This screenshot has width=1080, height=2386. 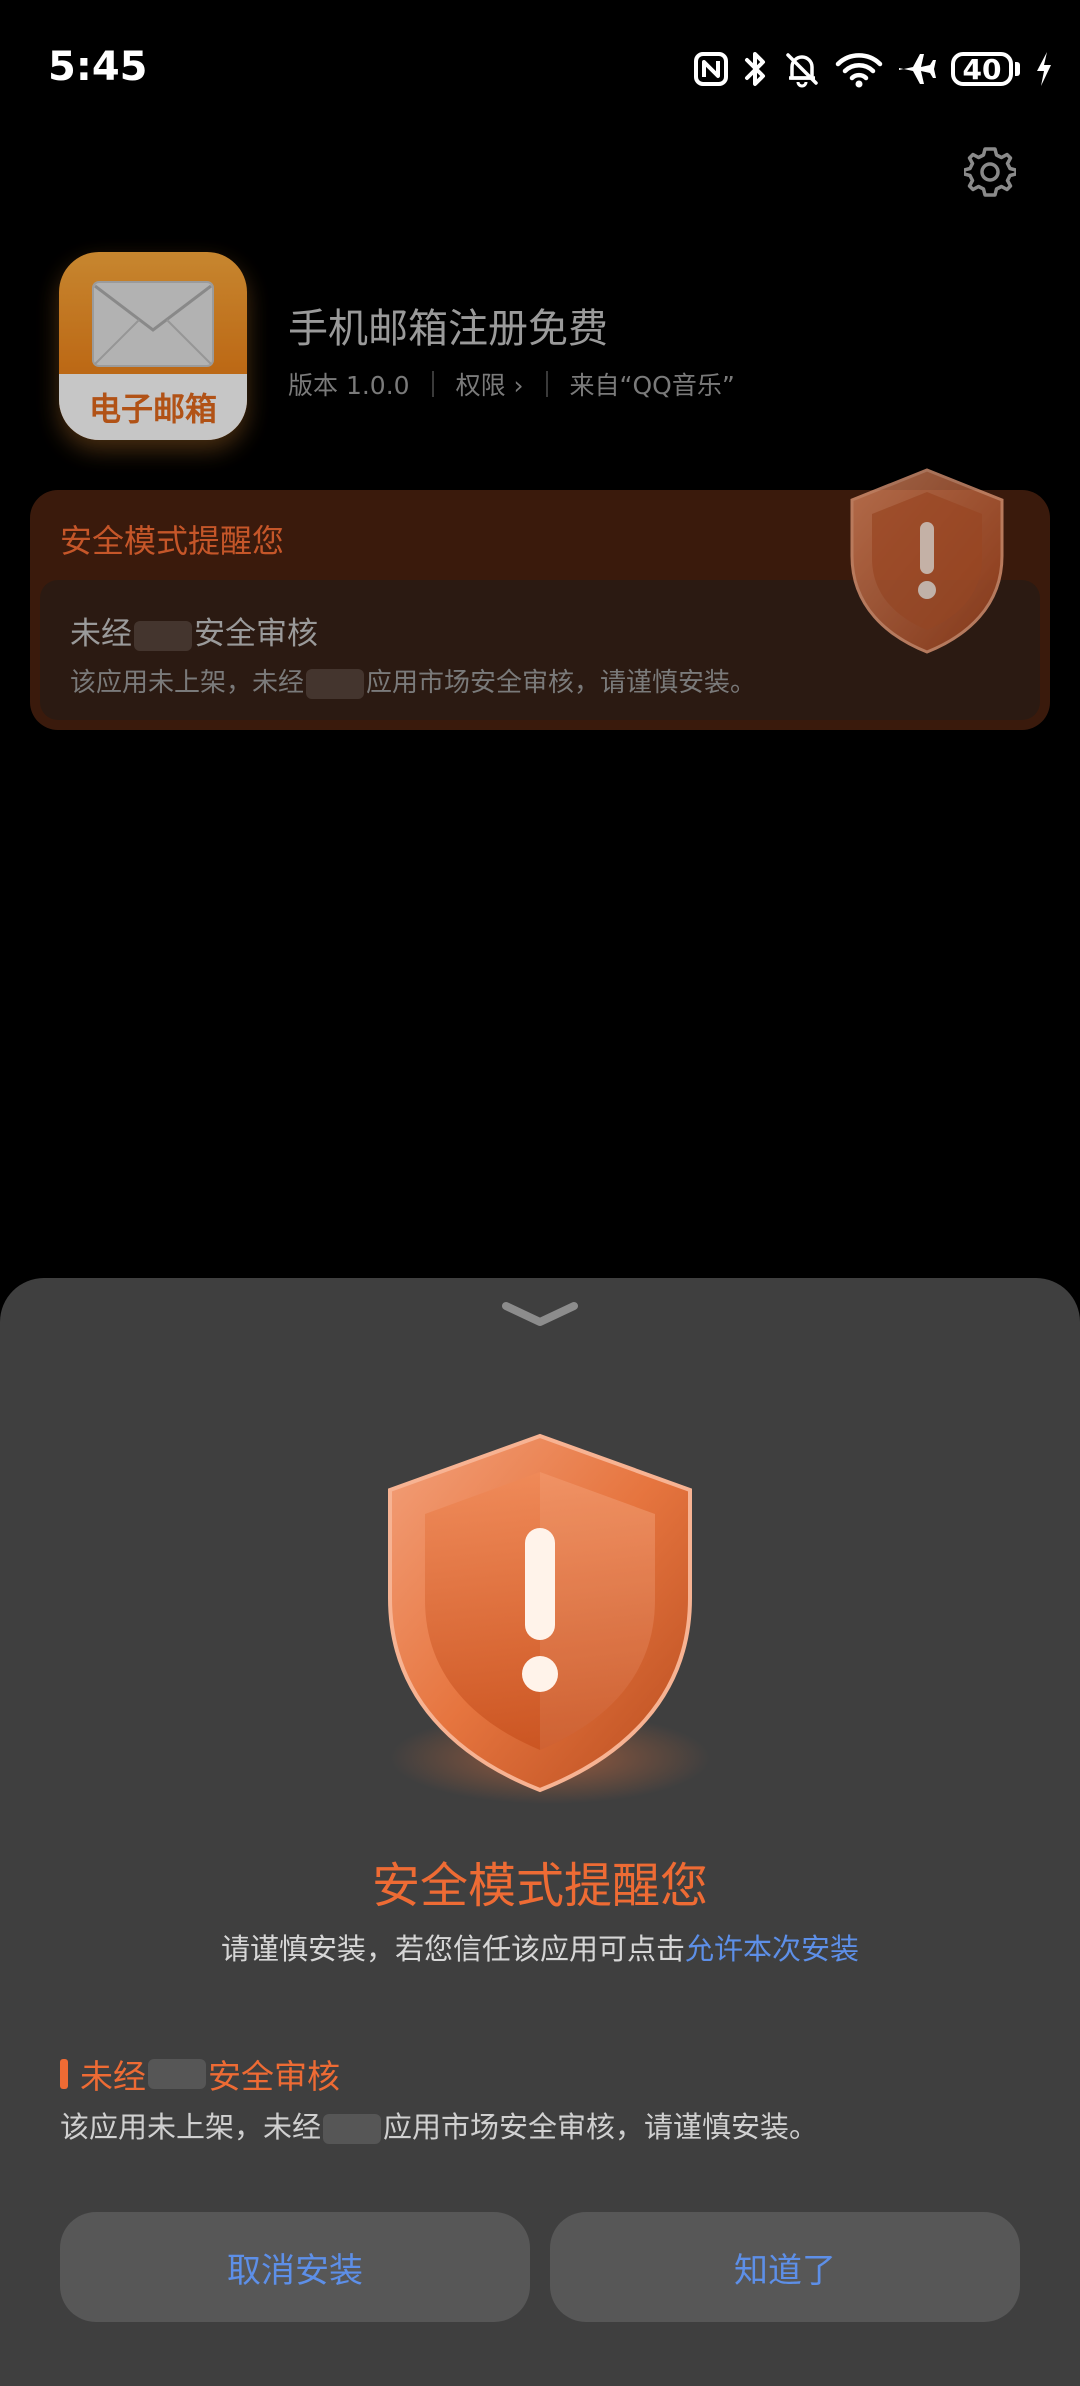 I want to click on status-time: 5:45, so click(x=98, y=67).